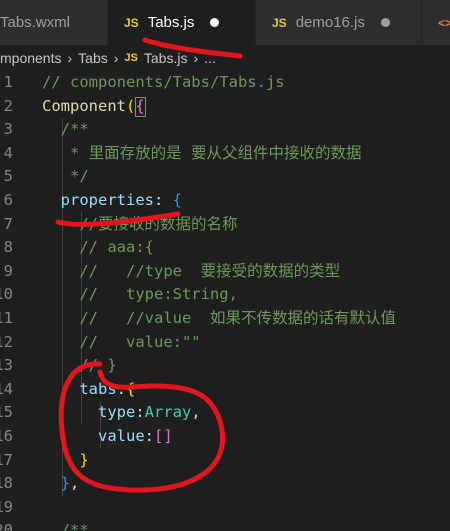 This screenshot has width=450, height=531. I want to click on code-line: 9 // //type 要接受的数据的类型, so click(225, 272).